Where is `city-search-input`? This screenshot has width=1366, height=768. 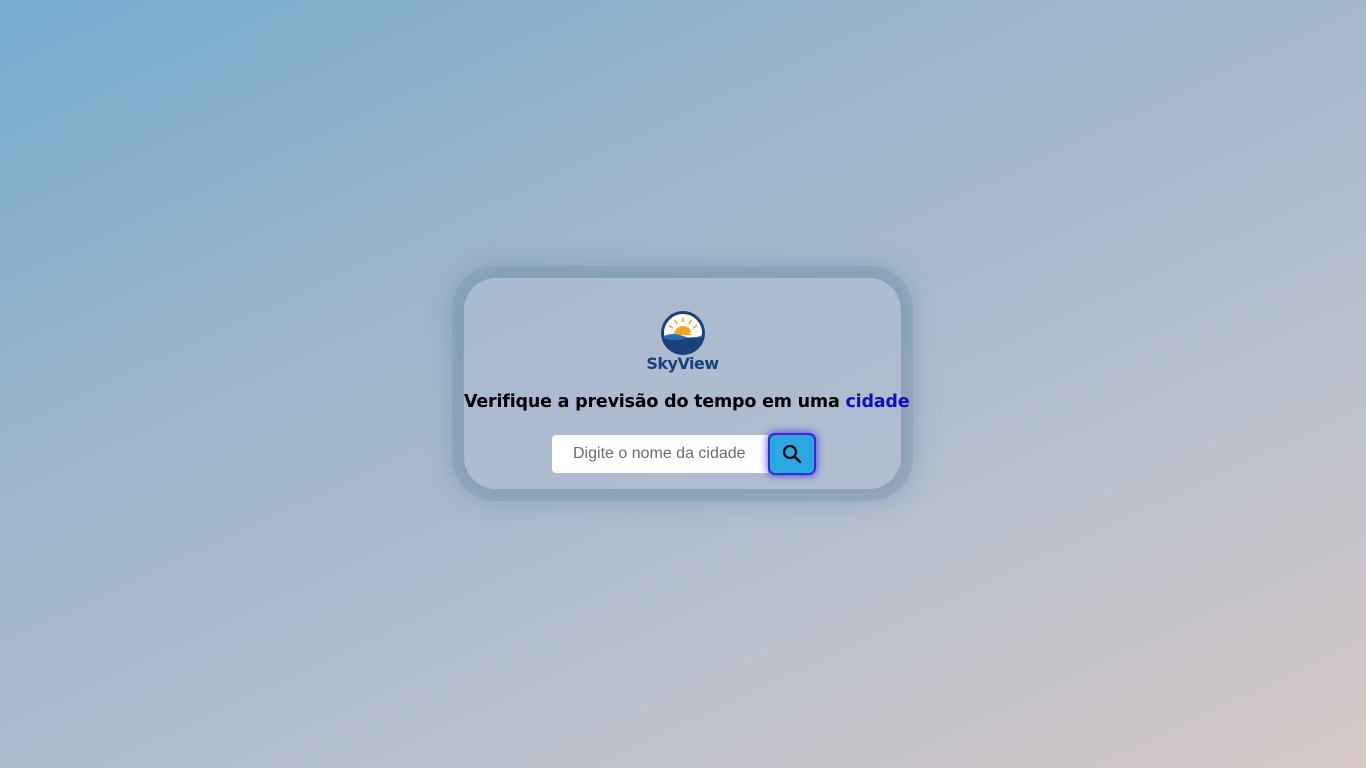
city-search-input is located at coordinates (660, 454).